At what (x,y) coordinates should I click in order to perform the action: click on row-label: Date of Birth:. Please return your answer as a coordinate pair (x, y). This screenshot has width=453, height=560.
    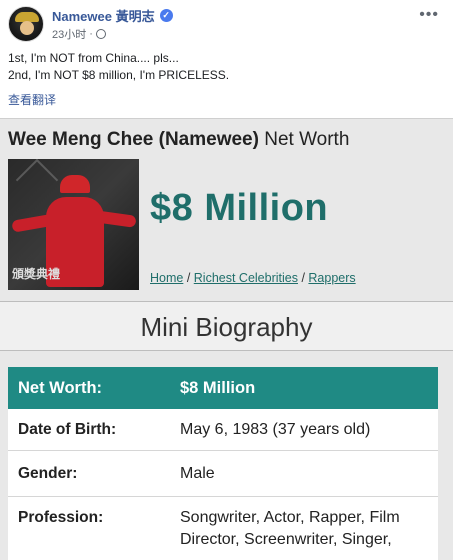
    Looking at the image, I should click on (67, 429).